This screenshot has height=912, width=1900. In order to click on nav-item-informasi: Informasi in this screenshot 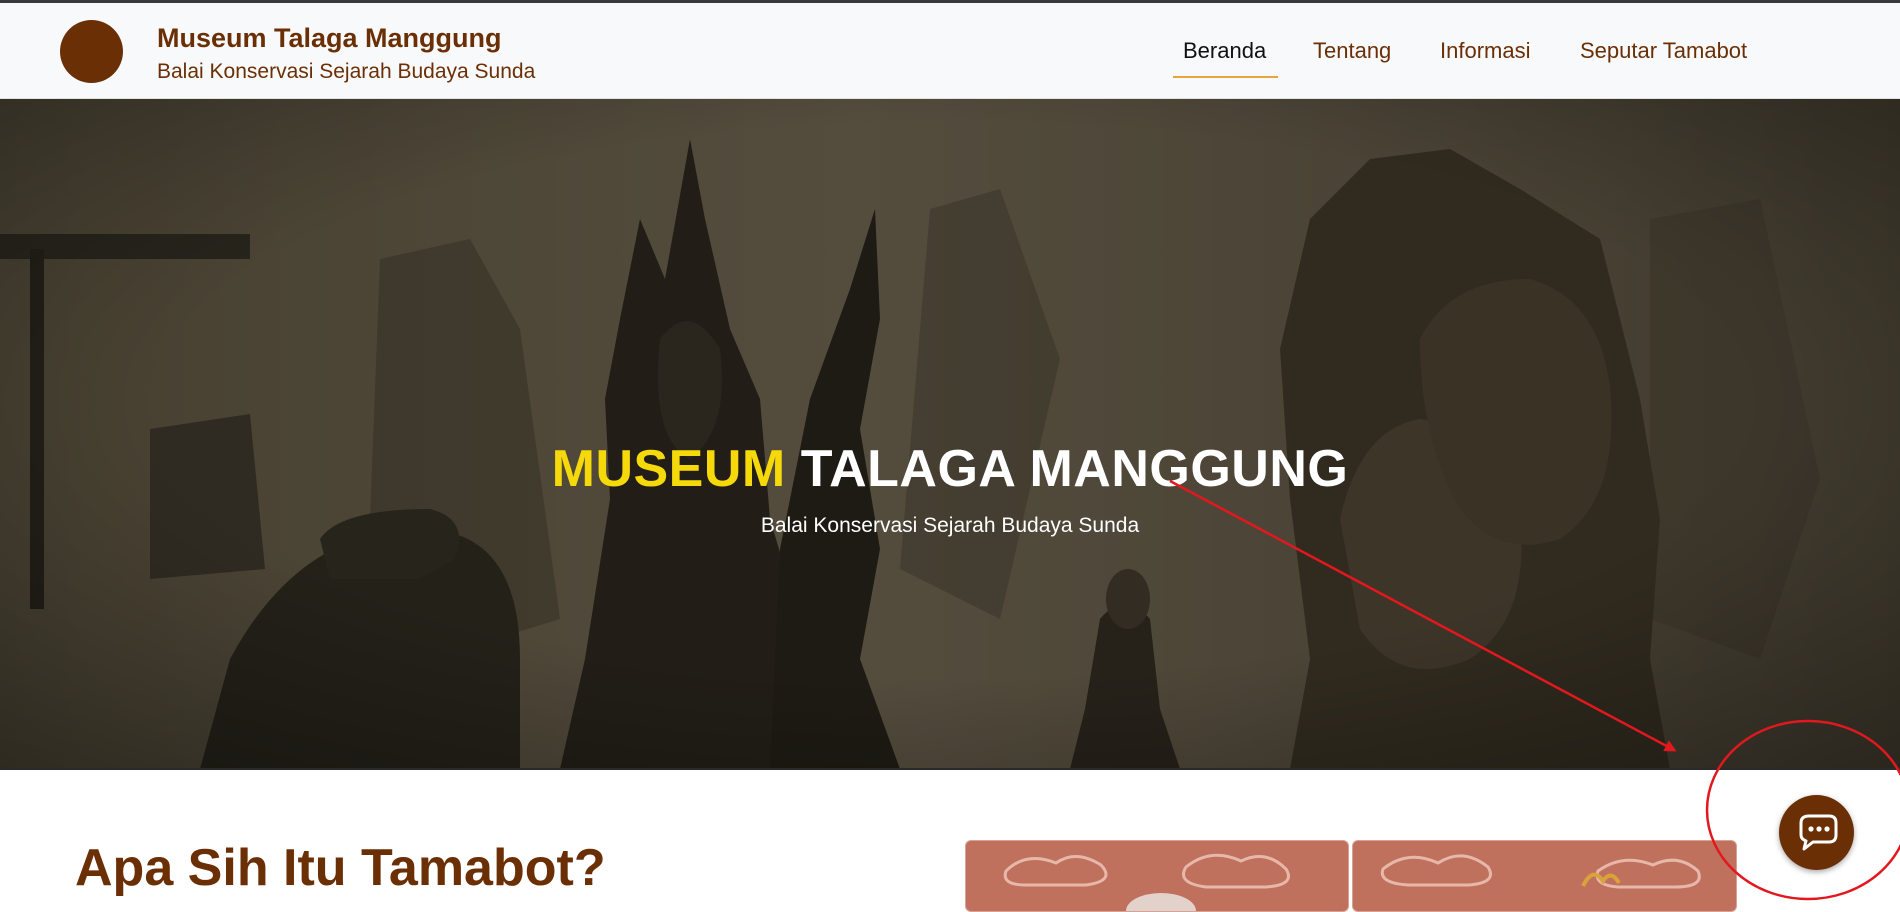, I will do `click(1485, 51)`.